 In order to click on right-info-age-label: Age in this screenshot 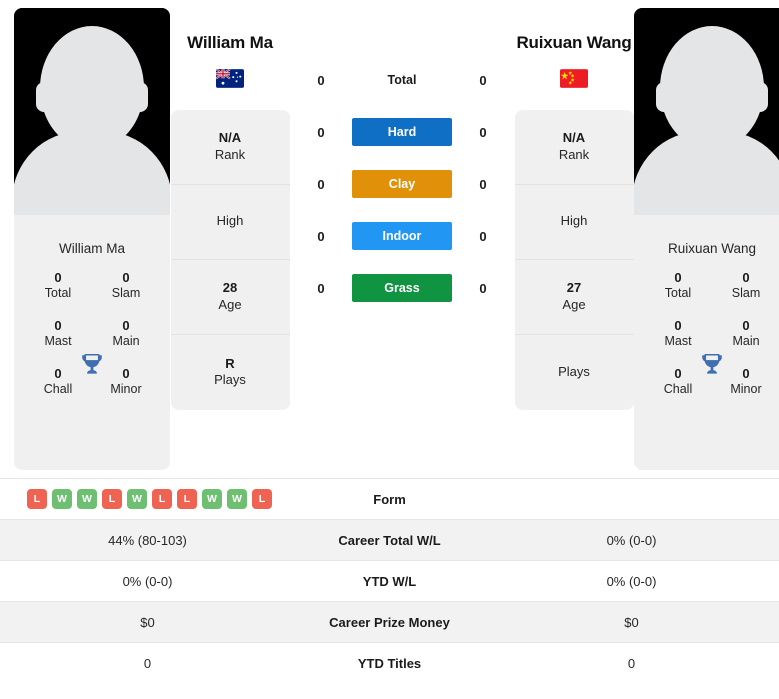, I will do `click(574, 304)`.